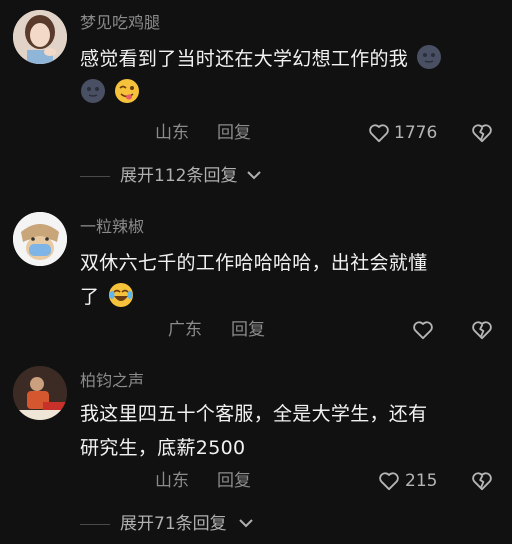  What do you see at coordinates (127, 91) in the screenshot?
I see `wink-tongue-emoji` at bounding box center [127, 91].